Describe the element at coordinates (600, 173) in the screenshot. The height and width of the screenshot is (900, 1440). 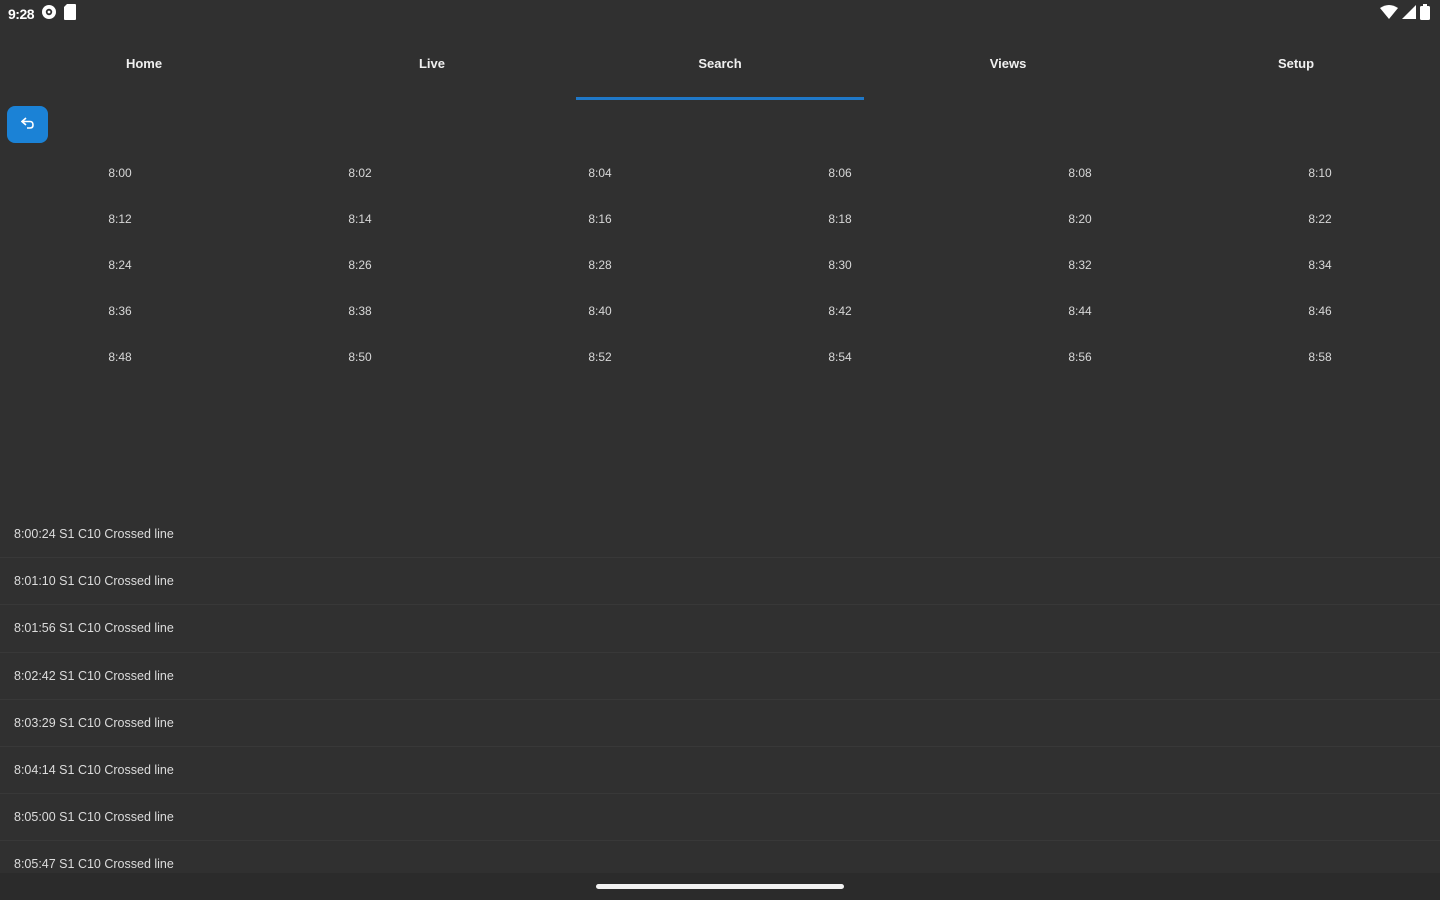
I see `time-slot: 8:04` at that location.